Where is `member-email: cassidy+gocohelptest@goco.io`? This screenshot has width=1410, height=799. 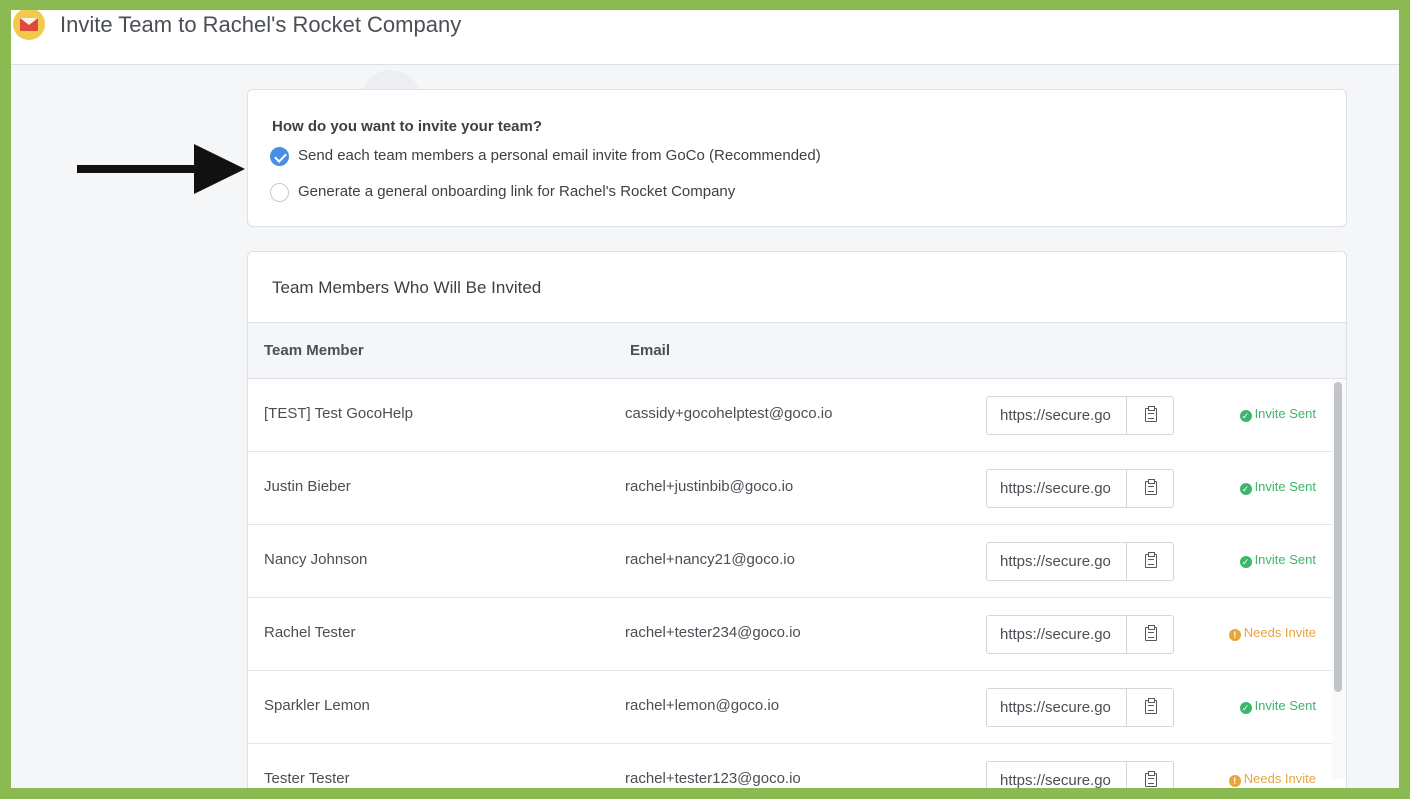 member-email: cassidy+gocohelptest@goco.io is located at coordinates (729, 413).